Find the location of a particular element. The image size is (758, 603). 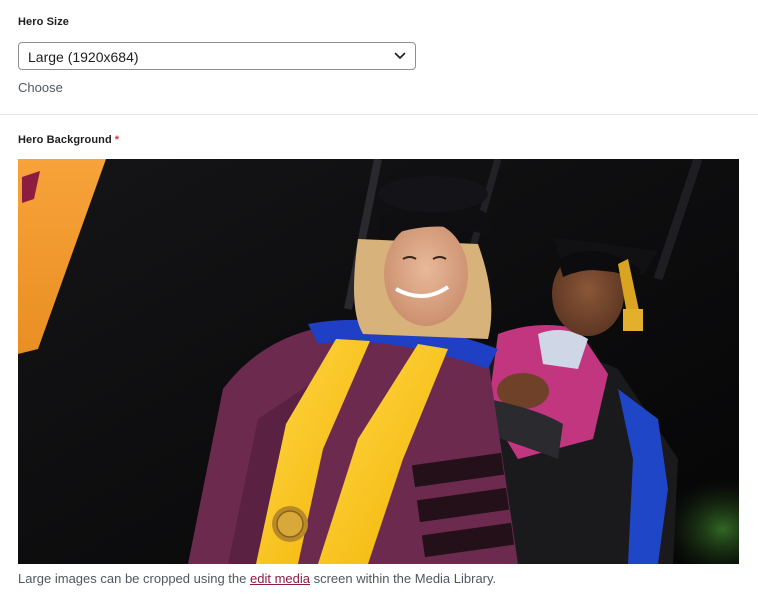

choose-button: Choose is located at coordinates (40, 87).